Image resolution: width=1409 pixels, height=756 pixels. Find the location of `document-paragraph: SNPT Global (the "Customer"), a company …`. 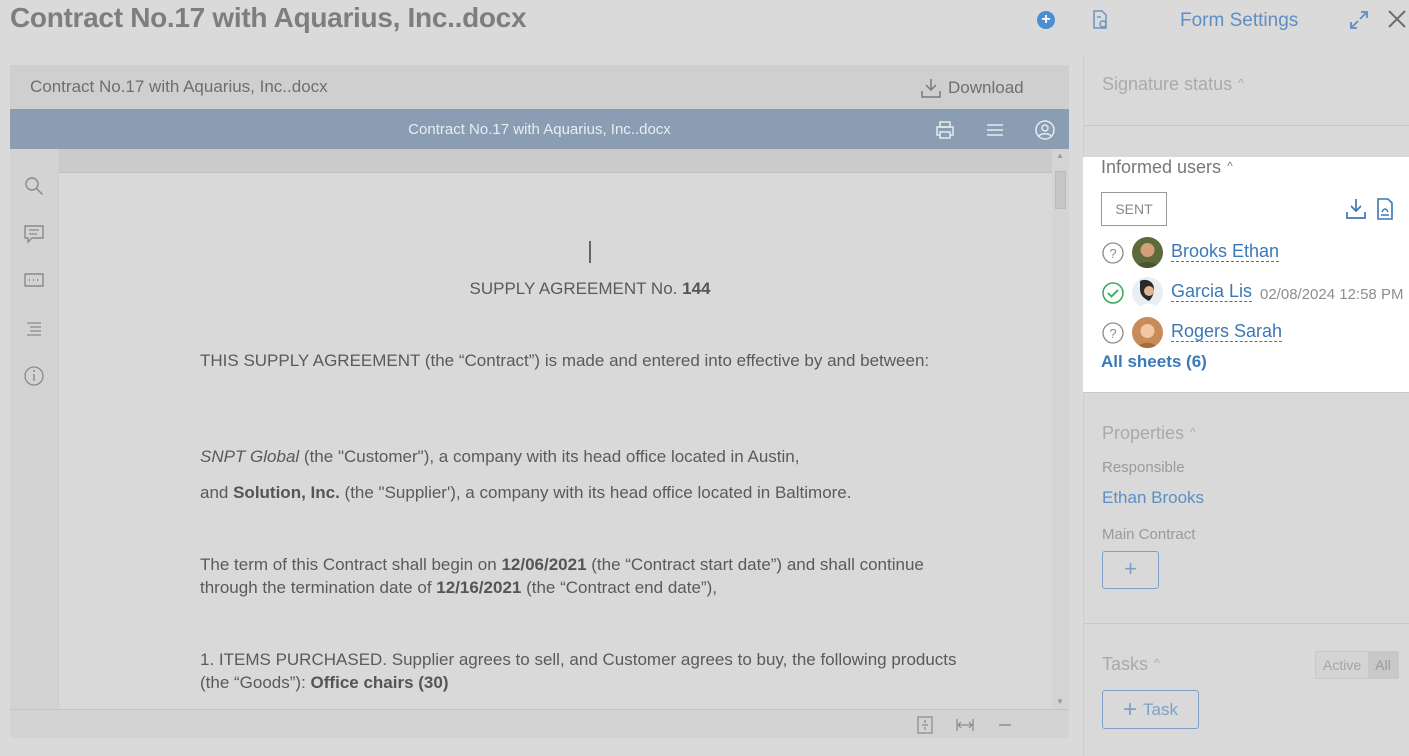

document-paragraph: SNPT Global (the "Customer"), a company … is located at coordinates (500, 456).